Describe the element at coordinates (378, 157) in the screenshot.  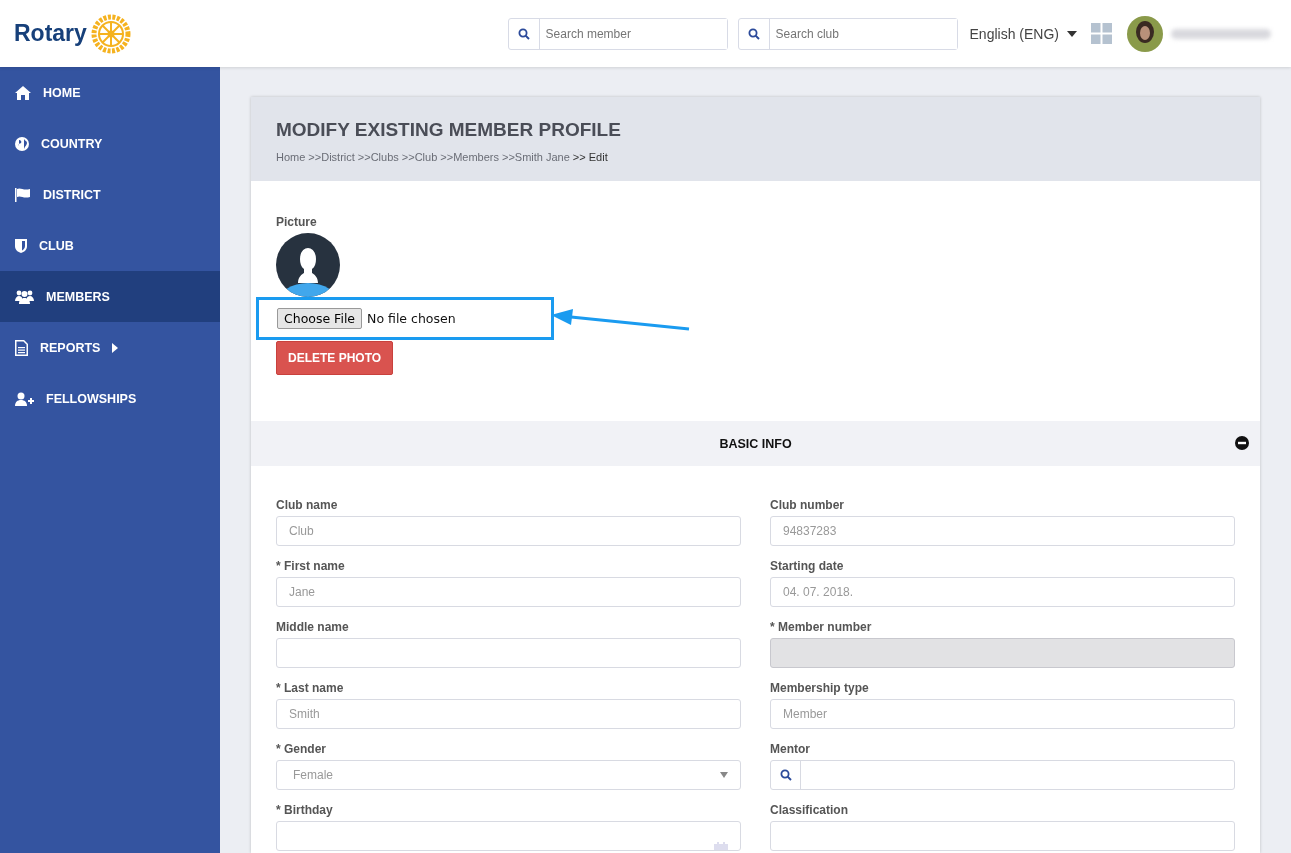
I see `breadcrumb-link: >>Clubs` at that location.